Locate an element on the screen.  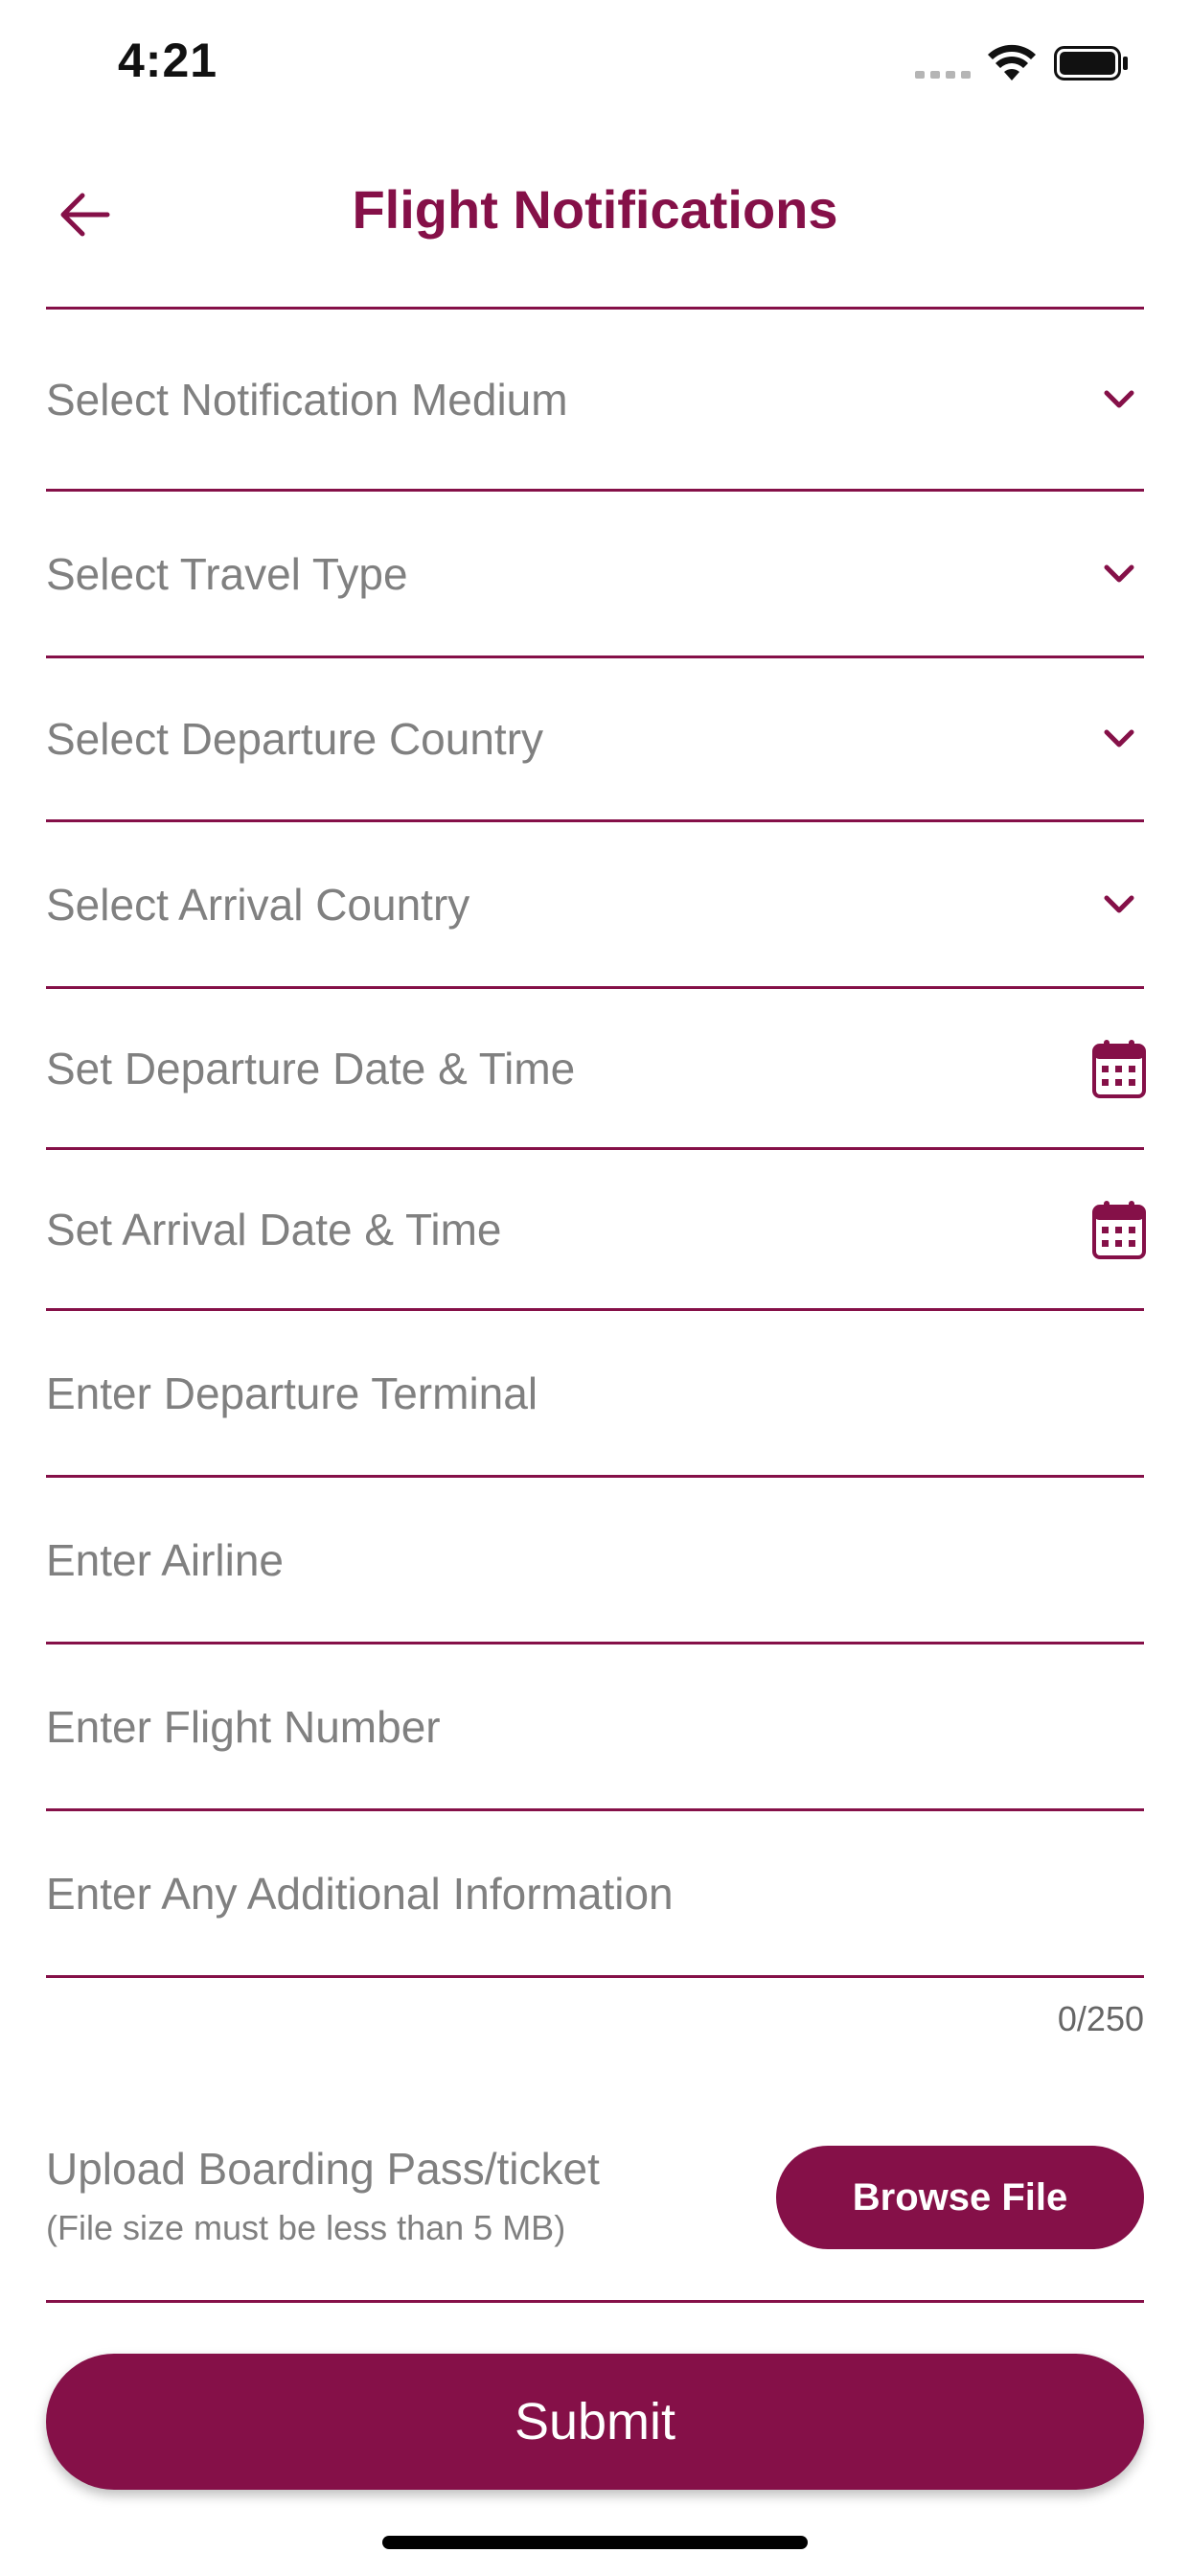
home-indicator is located at coordinates (595, 2542).